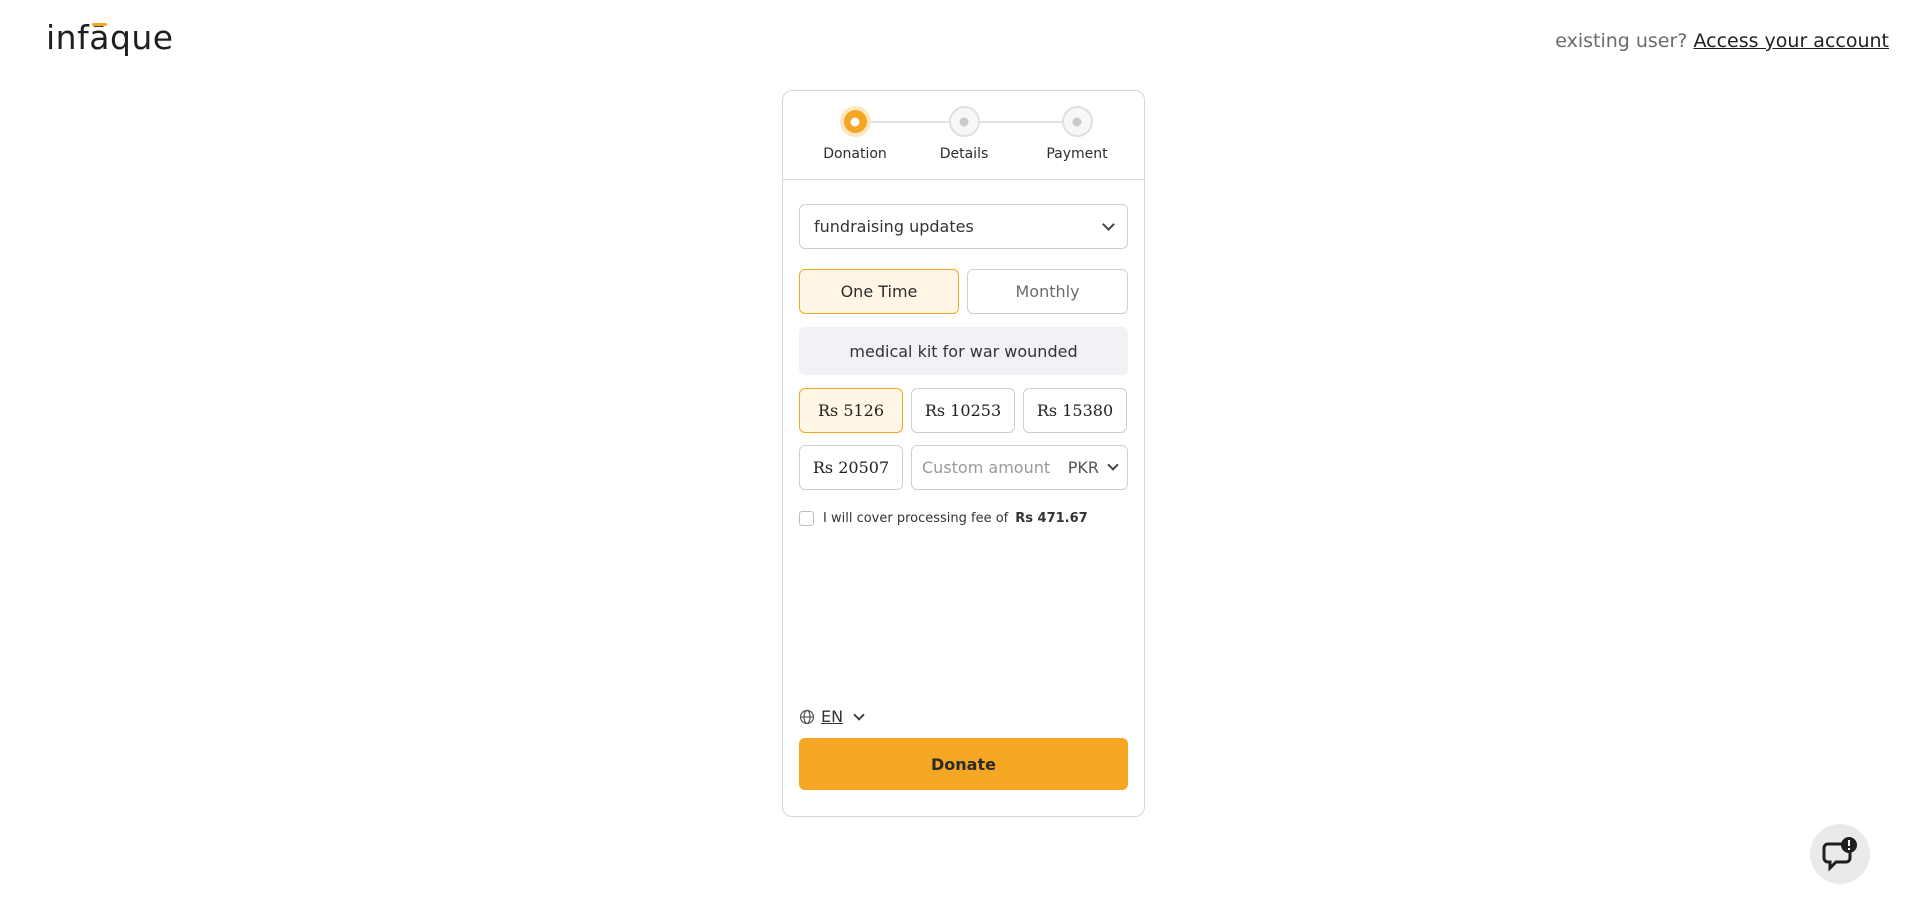 The width and height of the screenshot is (1913, 901). I want to click on custom-amount-field: PKR, so click(1019, 467).